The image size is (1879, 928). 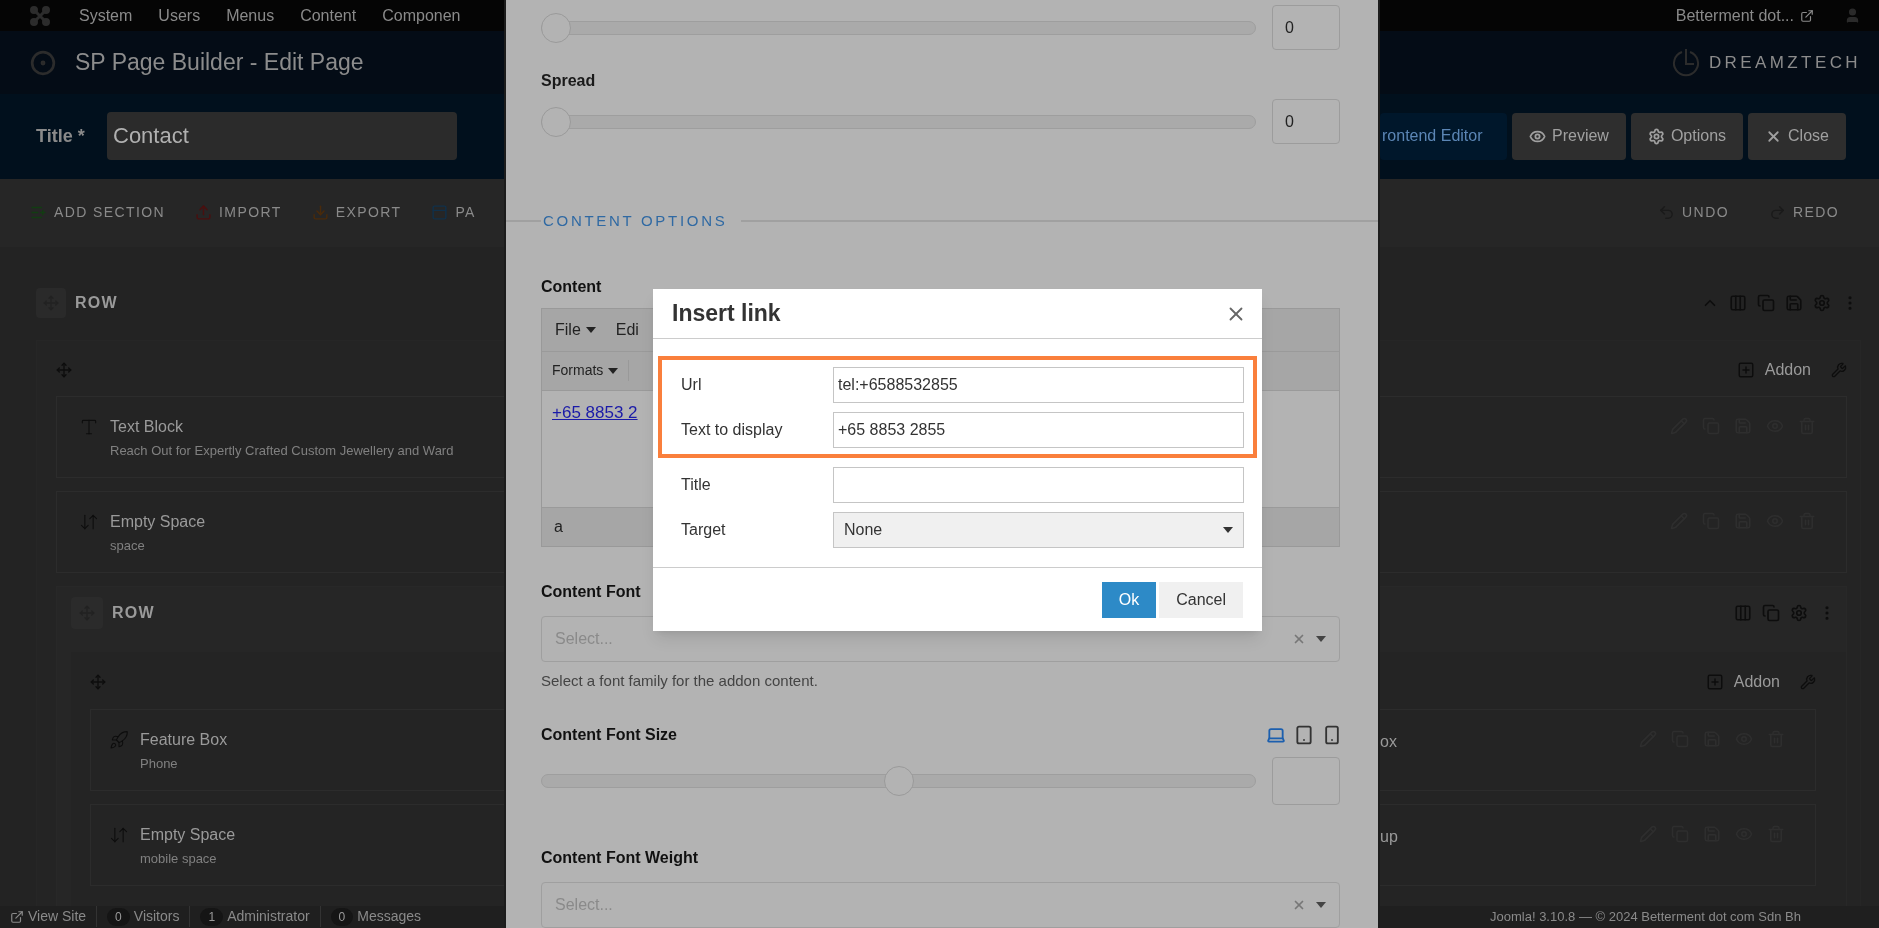 I want to click on toolbar-button: REDO, so click(x=1803, y=213).